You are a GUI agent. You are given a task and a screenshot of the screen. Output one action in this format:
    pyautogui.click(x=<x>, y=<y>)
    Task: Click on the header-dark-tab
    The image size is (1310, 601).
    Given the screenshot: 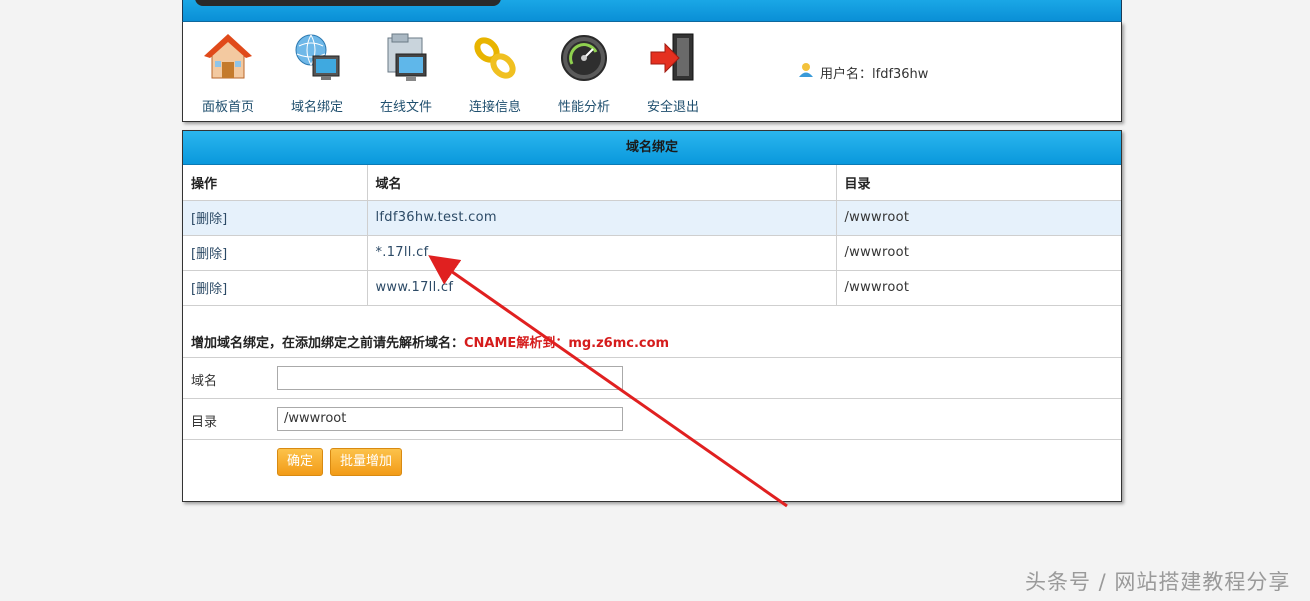 What is the action you would take?
    pyautogui.click(x=348, y=3)
    